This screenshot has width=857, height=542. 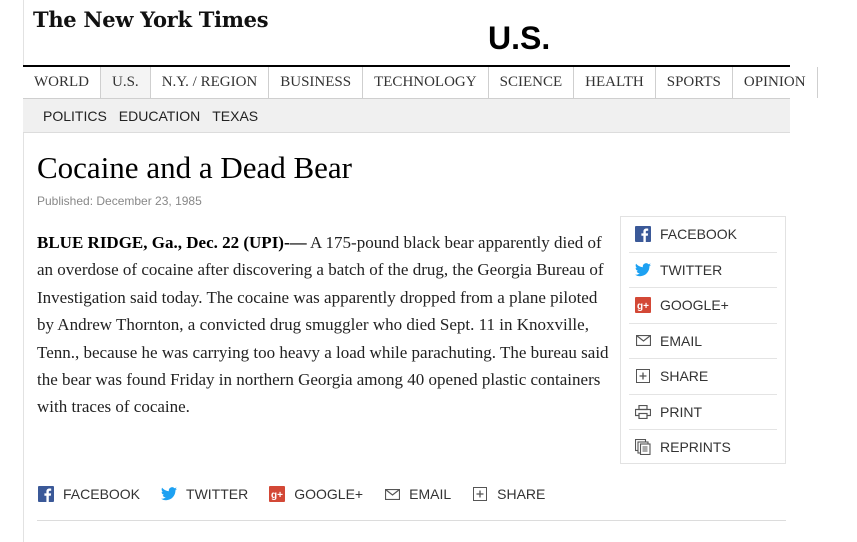 I want to click on nav-item-business: BUSINESS, so click(x=316, y=82).